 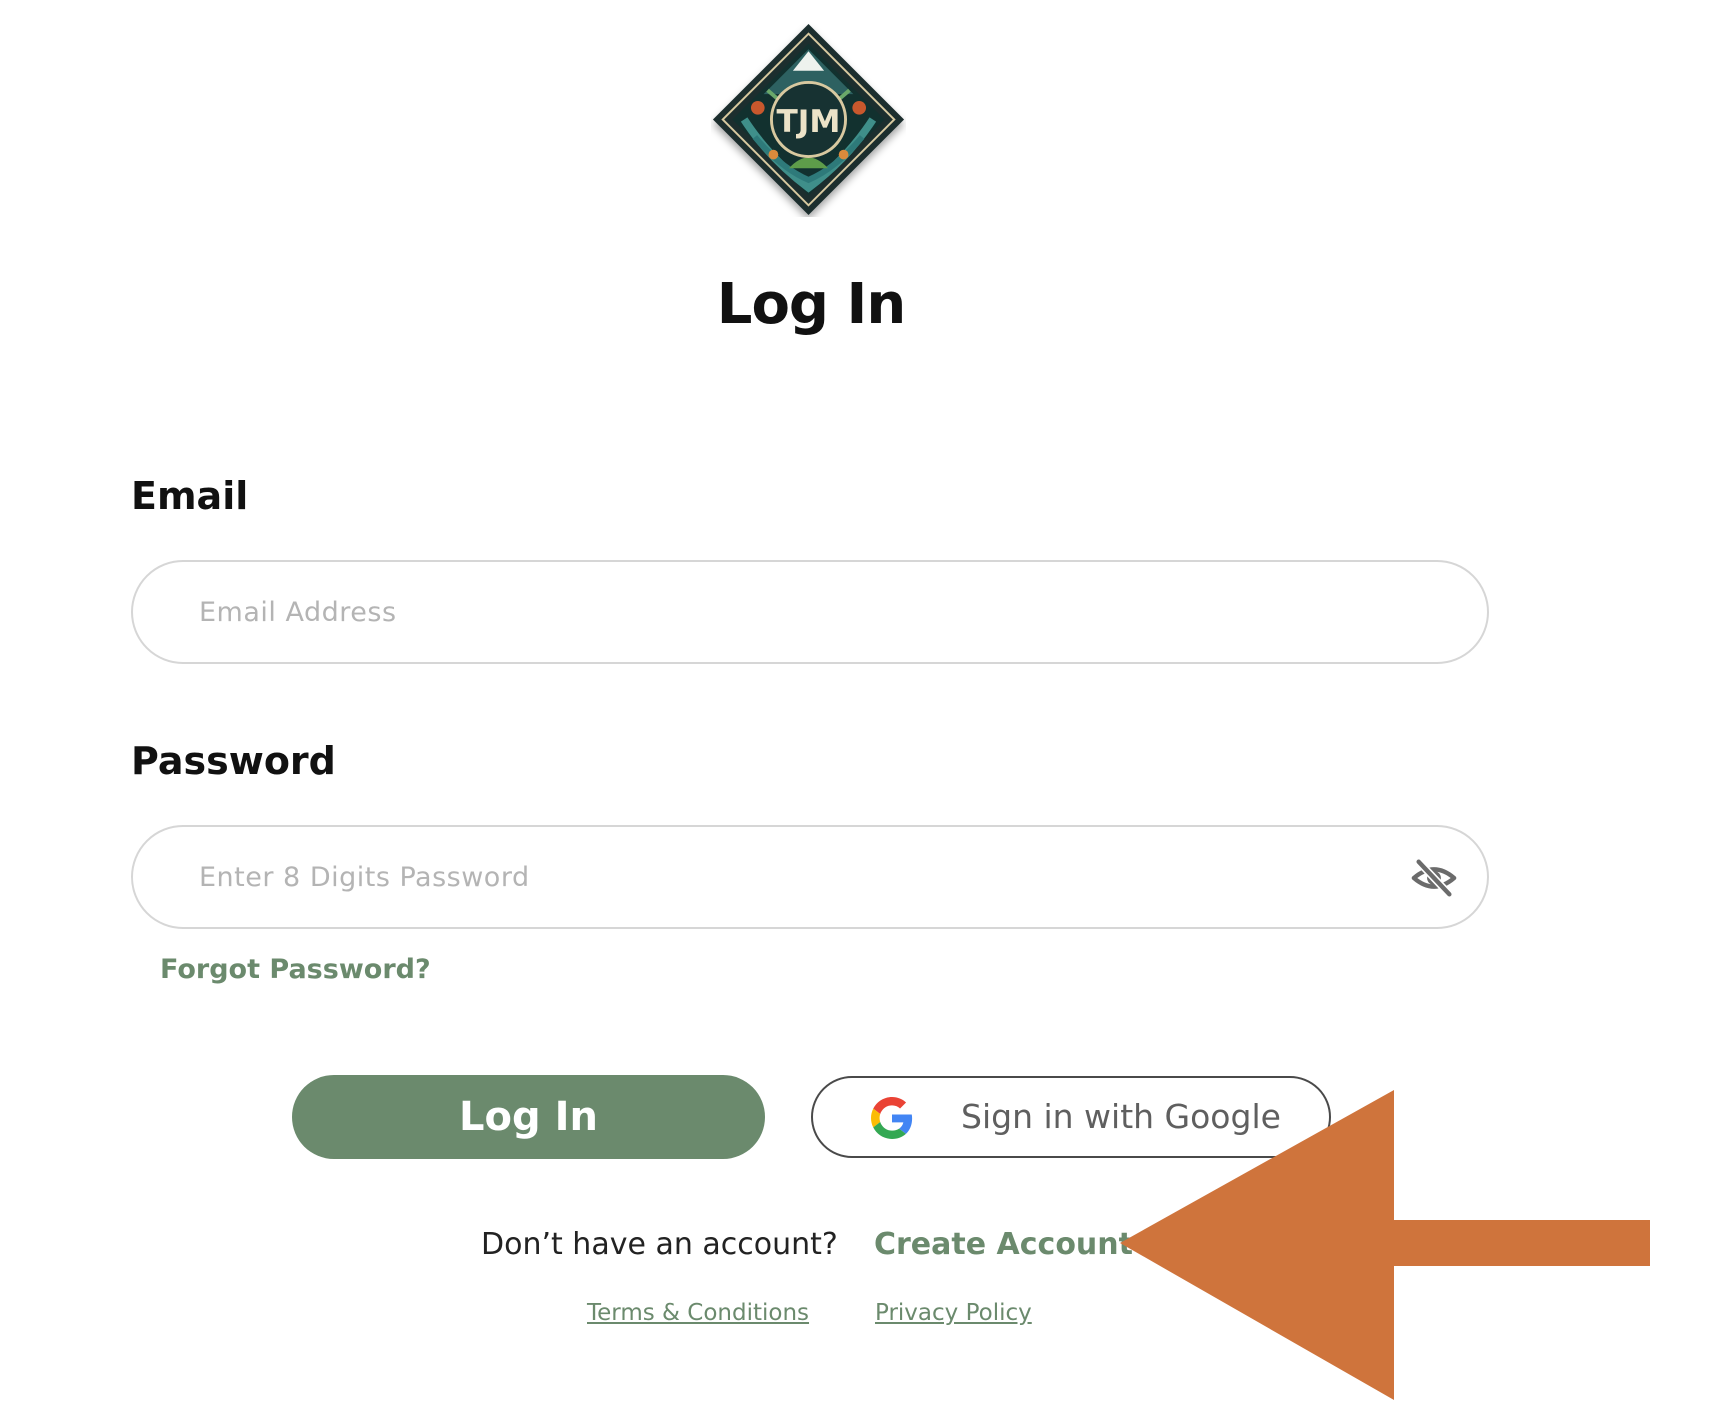 I want to click on page-title: Log In, so click(x=811, y=304).